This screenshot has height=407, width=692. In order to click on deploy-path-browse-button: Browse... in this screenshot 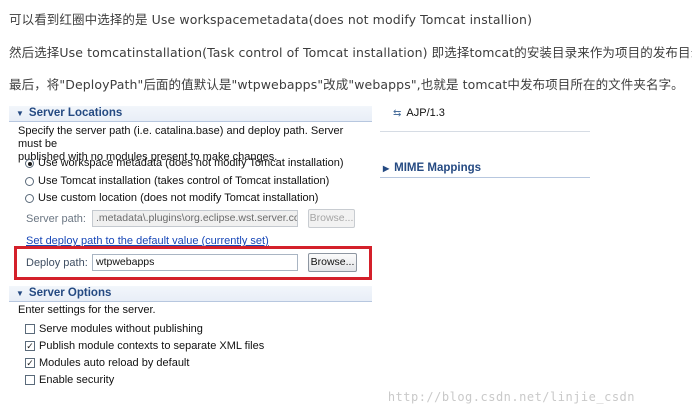, I will do `click(332, 262)`.